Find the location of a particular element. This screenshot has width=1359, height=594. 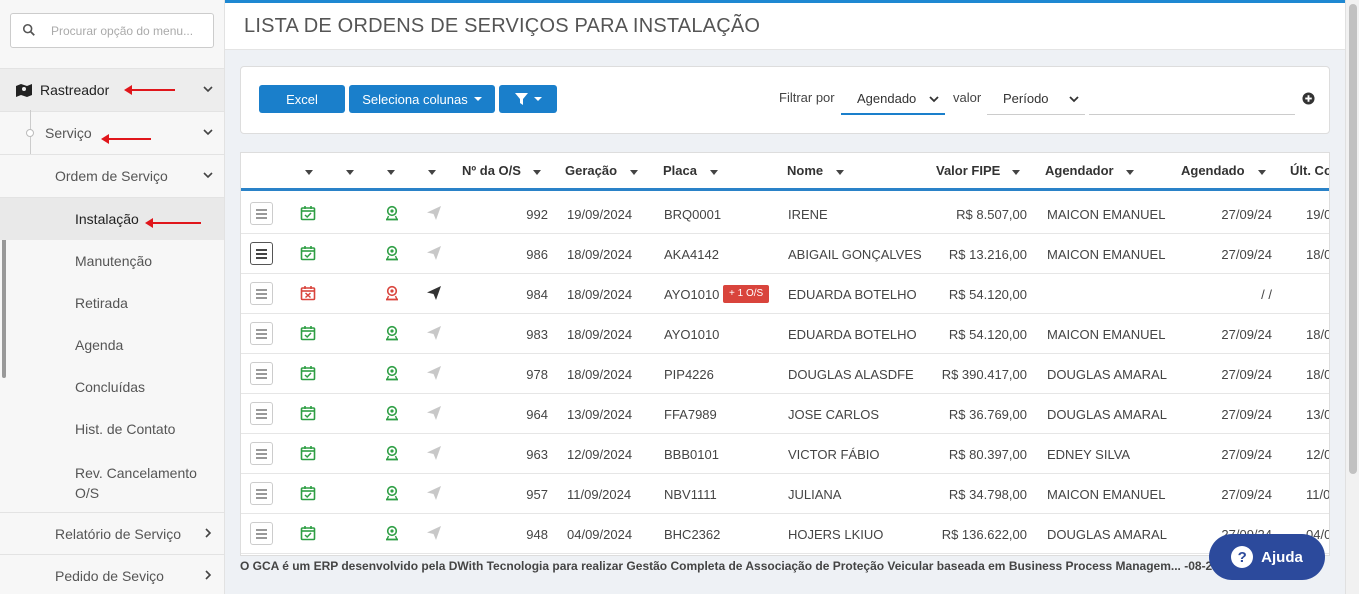

sidebar-item-instalacao: Instalação is located at coordinates (112, 219).